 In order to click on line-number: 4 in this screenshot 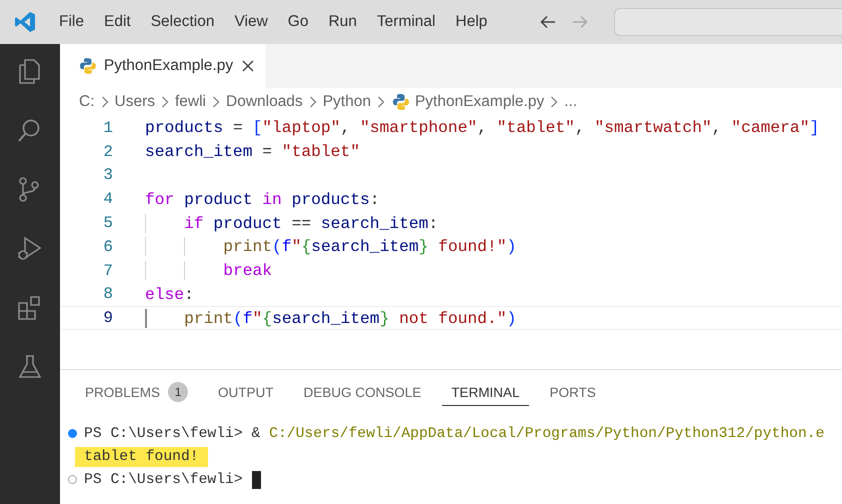, I will do `click(108, 199)`.